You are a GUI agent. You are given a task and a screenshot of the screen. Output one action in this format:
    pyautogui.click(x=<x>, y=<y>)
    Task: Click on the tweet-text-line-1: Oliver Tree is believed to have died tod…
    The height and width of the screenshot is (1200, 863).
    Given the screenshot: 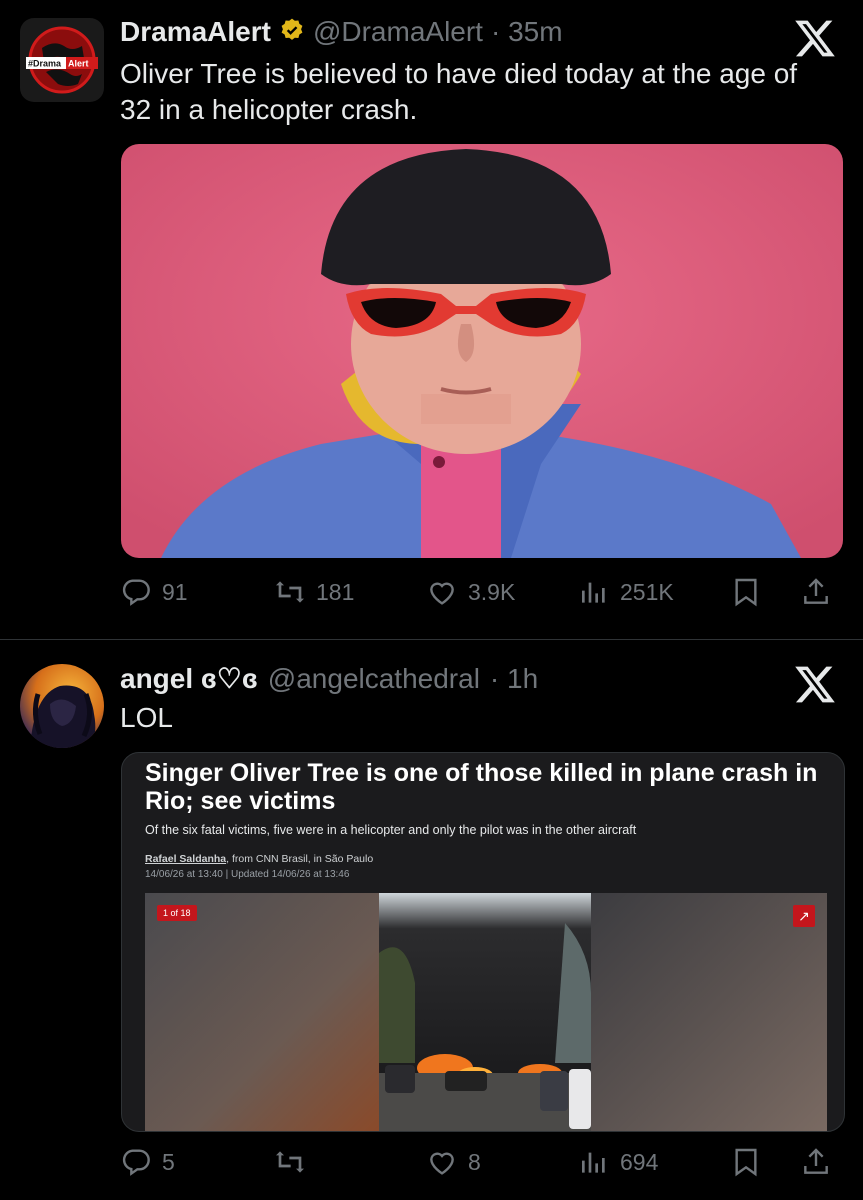 What is the action you would take?
    pyautogui.click(x=459, y=73)
    